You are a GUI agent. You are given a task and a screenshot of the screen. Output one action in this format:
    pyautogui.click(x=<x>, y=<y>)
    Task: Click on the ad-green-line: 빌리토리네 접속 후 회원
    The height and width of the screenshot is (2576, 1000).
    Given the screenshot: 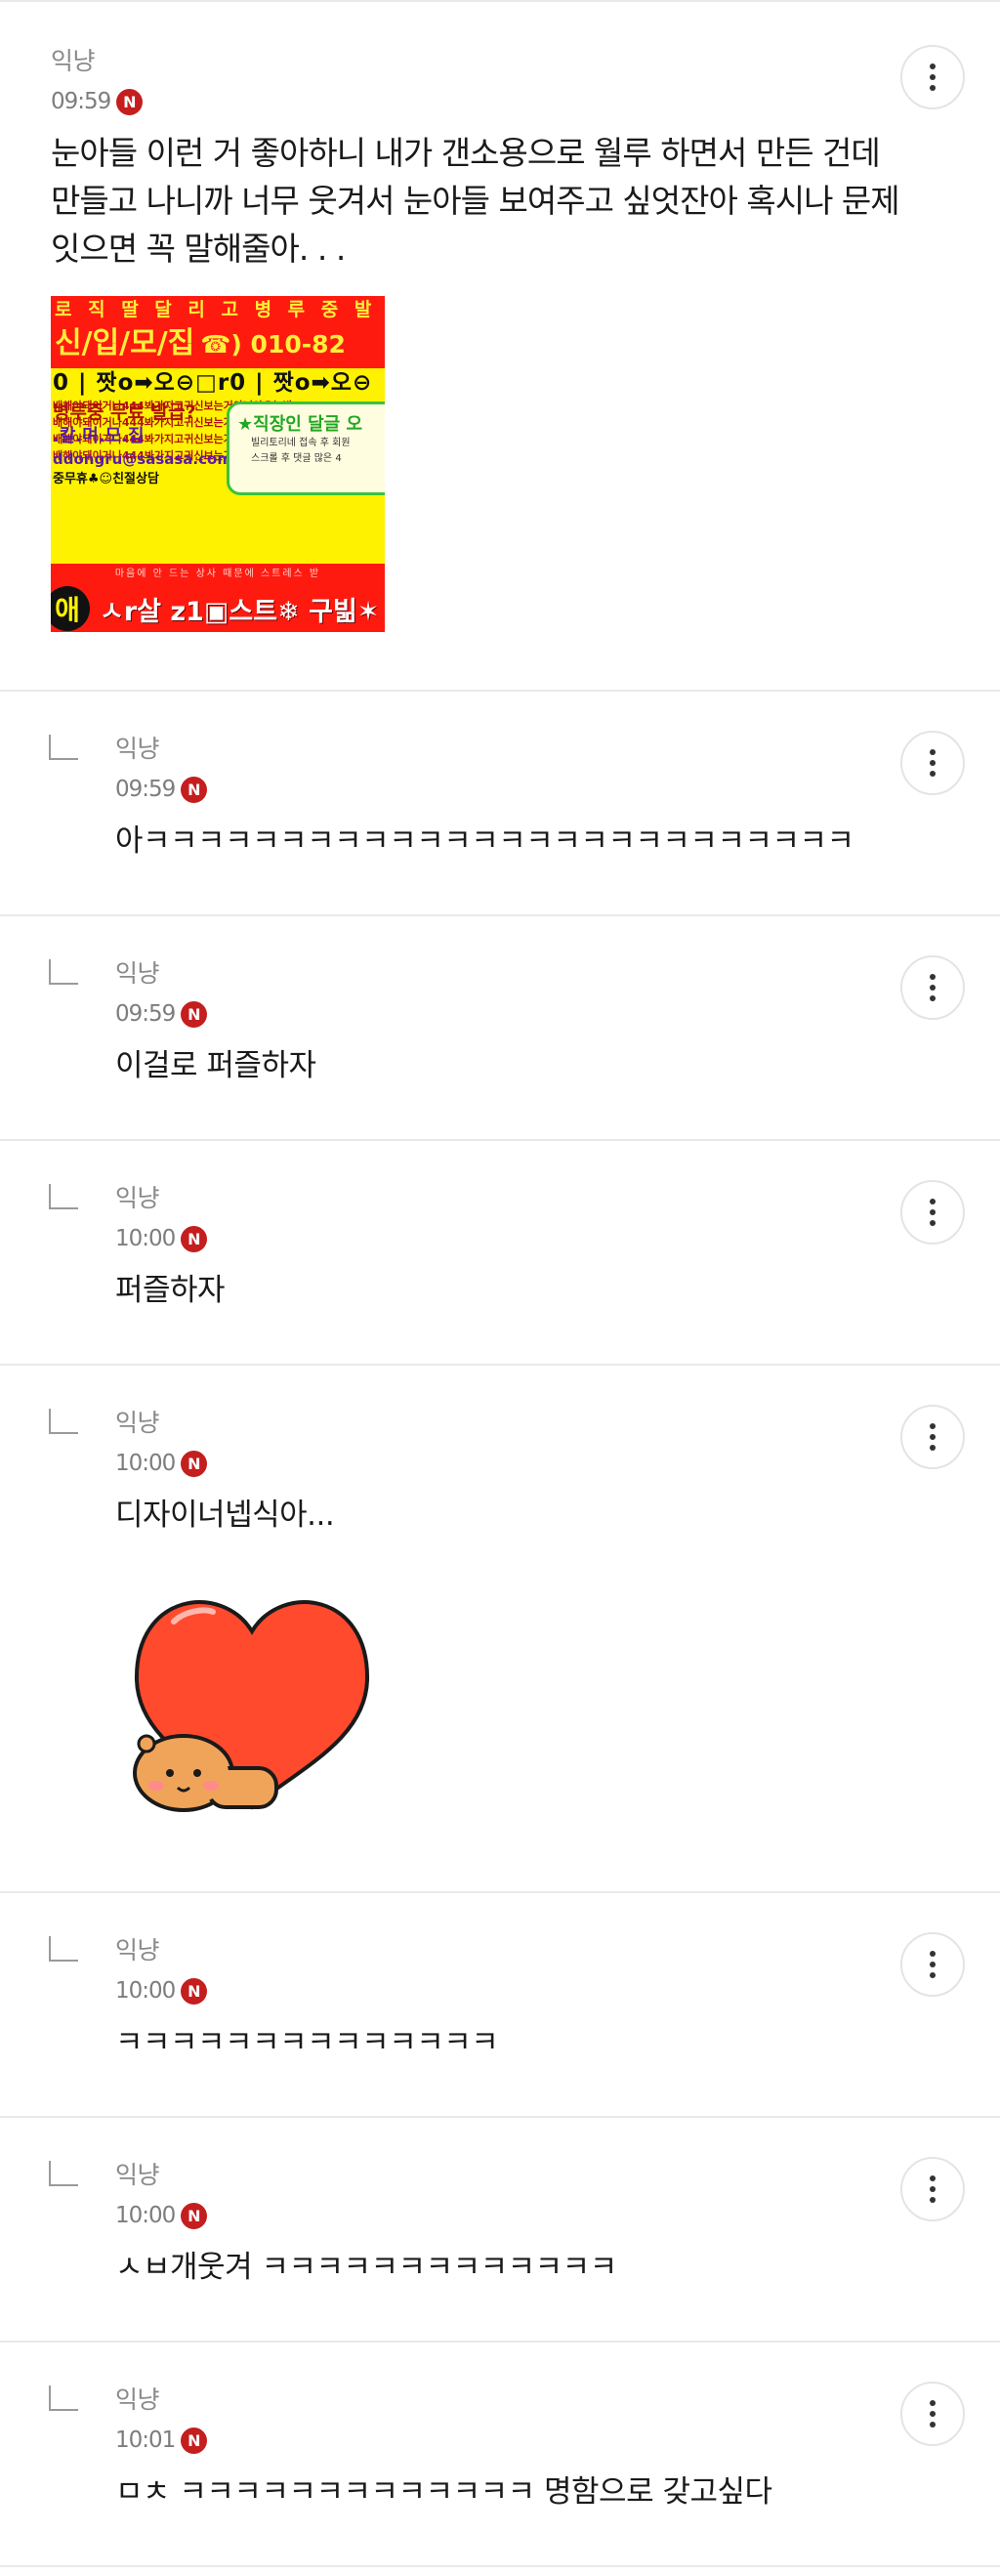 What is the action you would take?
    pyautogui.click(x=301, y=443)
    